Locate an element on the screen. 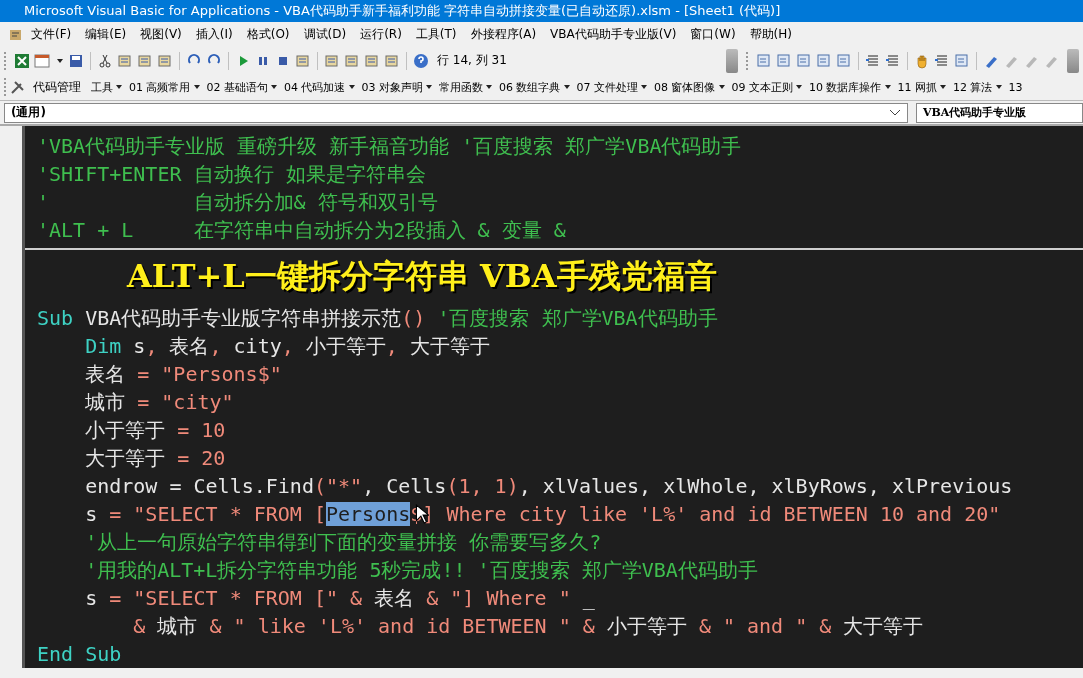 The height and width of the screenshot is (678, 1083). lines-icon is located at coordinates (942, 60).